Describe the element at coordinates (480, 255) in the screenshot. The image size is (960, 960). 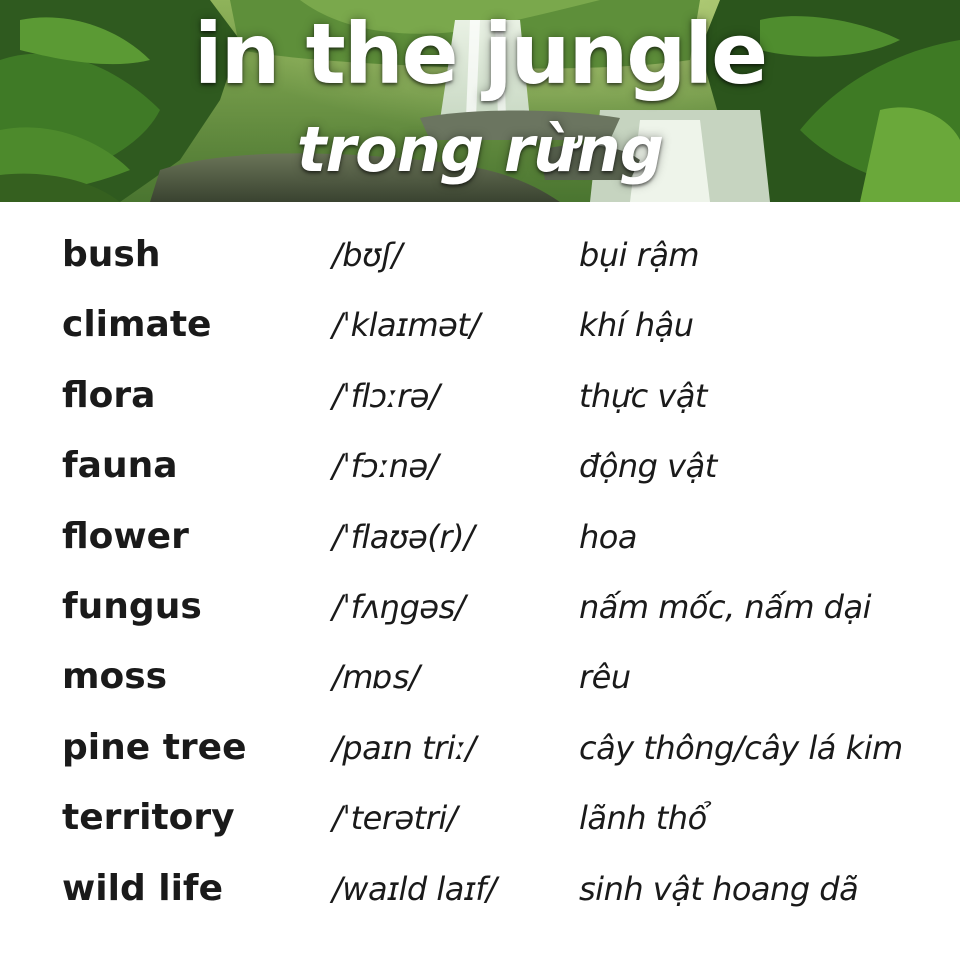
I see `vocab-row: bush /bʊʃ/ bụi rậm` at that location.